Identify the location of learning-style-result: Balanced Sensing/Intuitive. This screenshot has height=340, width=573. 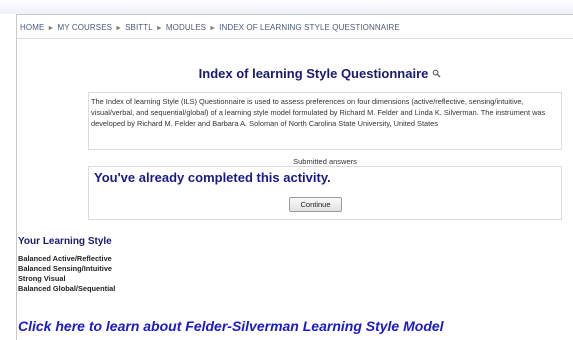
(65, 268).